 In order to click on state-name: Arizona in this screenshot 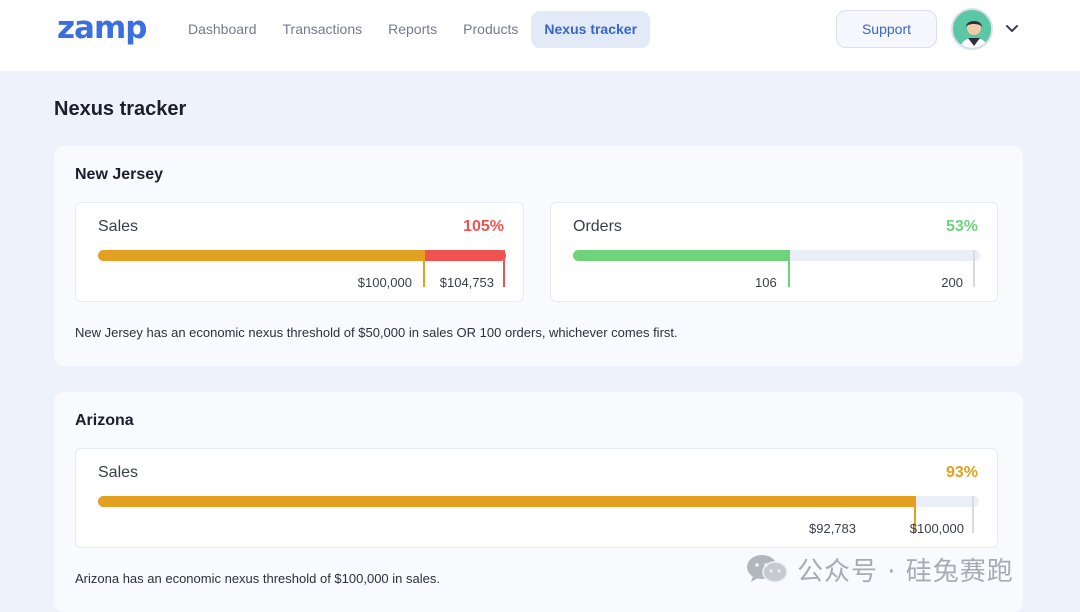, I will do `click(104, 420)`.